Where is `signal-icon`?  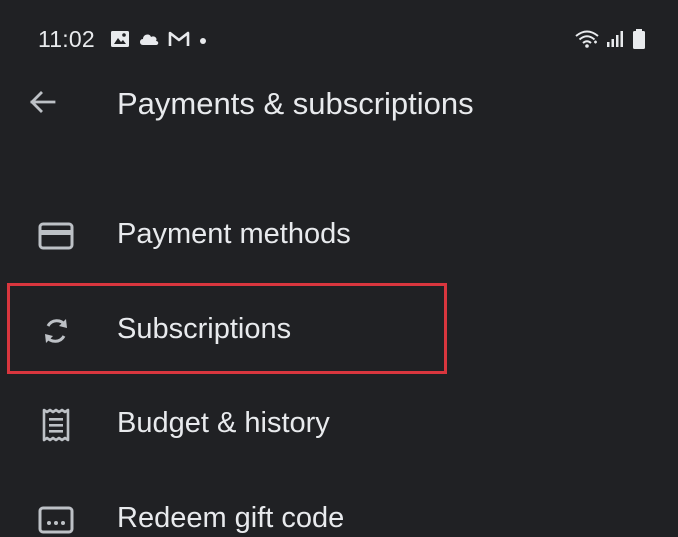
signal-icon is located at coordinates (616, 41).